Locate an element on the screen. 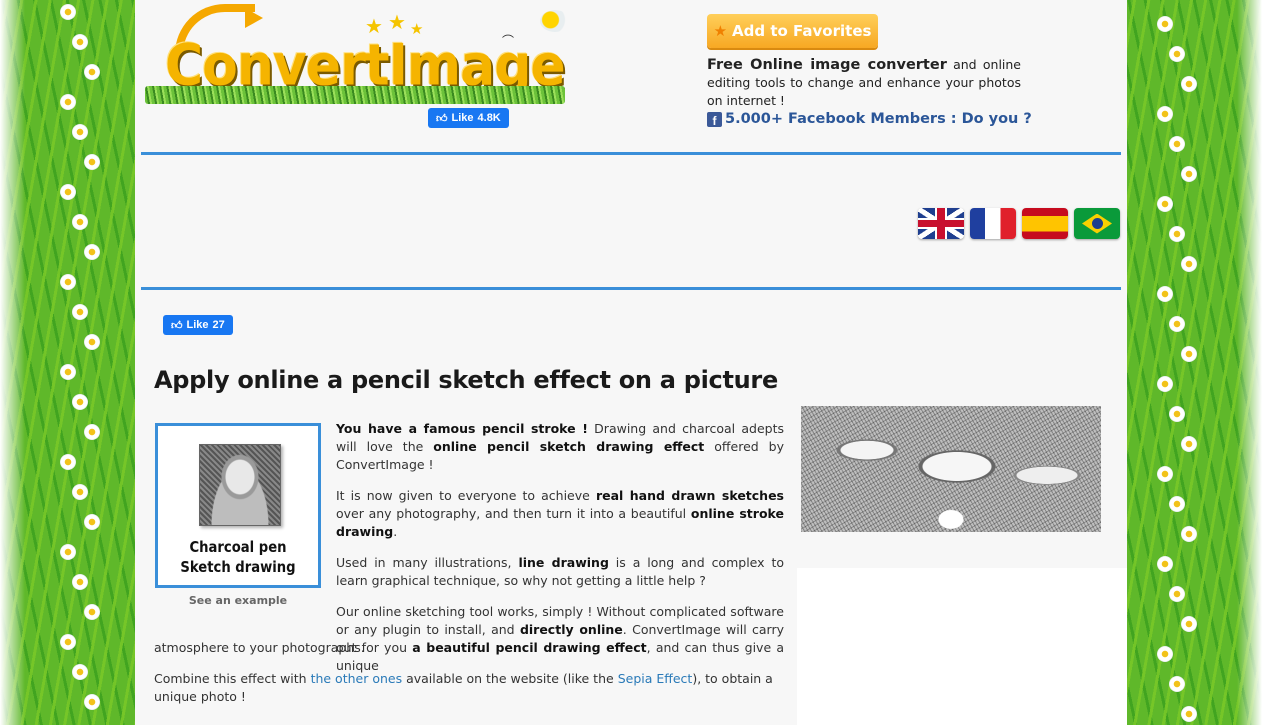 The image size is (1268, 725). grass-border-right is located at coordinates (1194, 362).